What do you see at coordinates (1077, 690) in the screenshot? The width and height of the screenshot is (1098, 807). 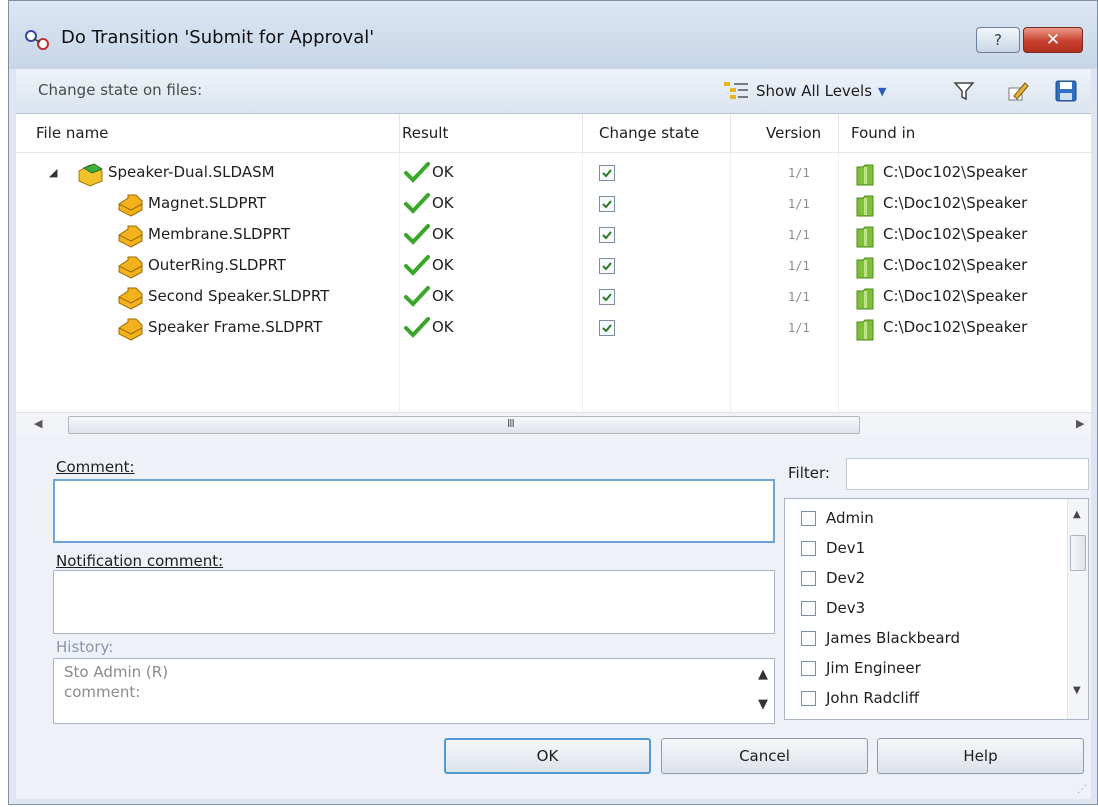 I see `scroll-down-icon: ▼` at bounding box center [1077, 690].